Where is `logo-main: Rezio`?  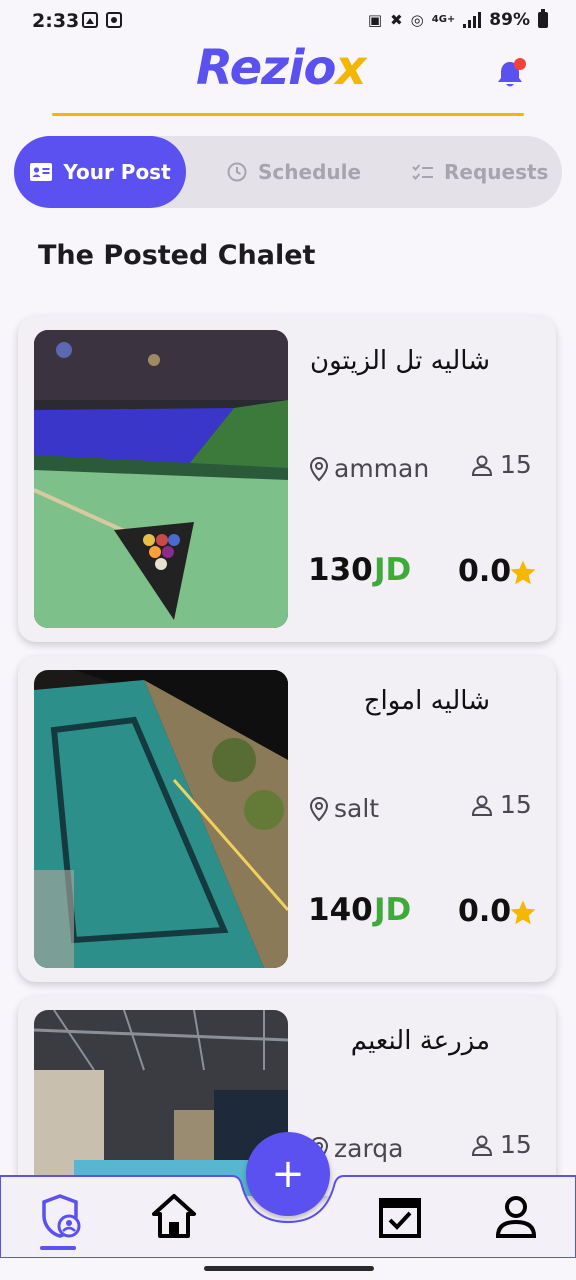 logo-main: Rezio is located at coordinates (266, 68).